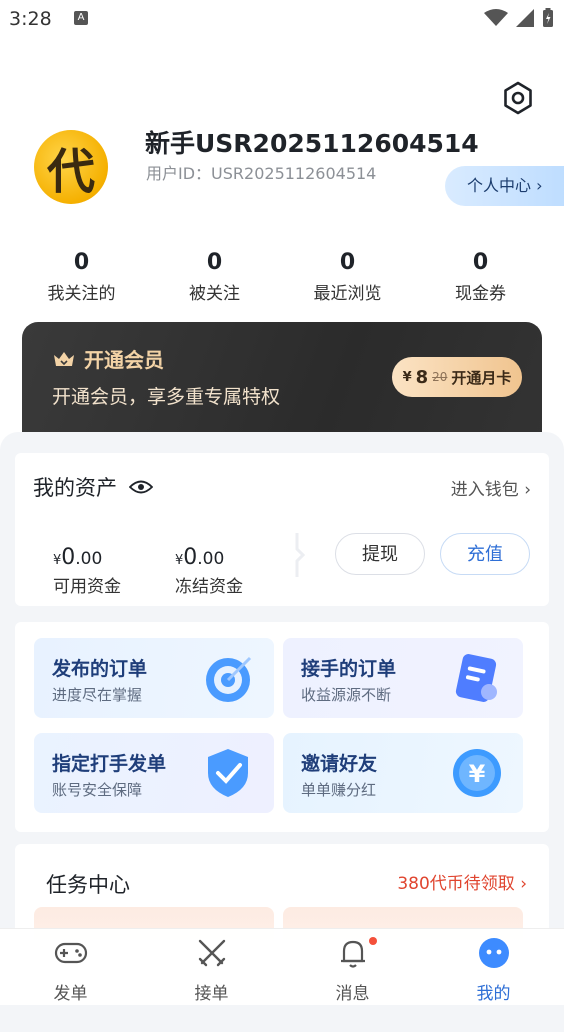  Describe the element at coordinates (81, 18) in the screenshot. I see `notification-a-icon: A` at that location.